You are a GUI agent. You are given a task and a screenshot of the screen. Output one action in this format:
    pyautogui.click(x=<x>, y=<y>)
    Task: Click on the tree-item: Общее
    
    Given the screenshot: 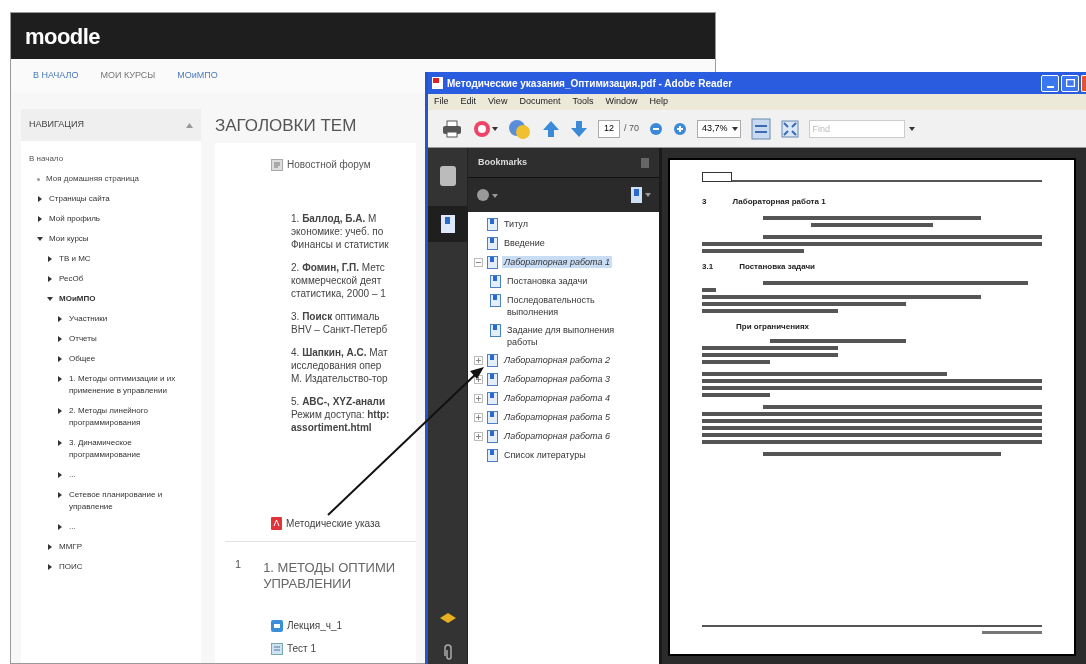 What is the action you would take?
    pyautogui.click(x=82, y=359)
    